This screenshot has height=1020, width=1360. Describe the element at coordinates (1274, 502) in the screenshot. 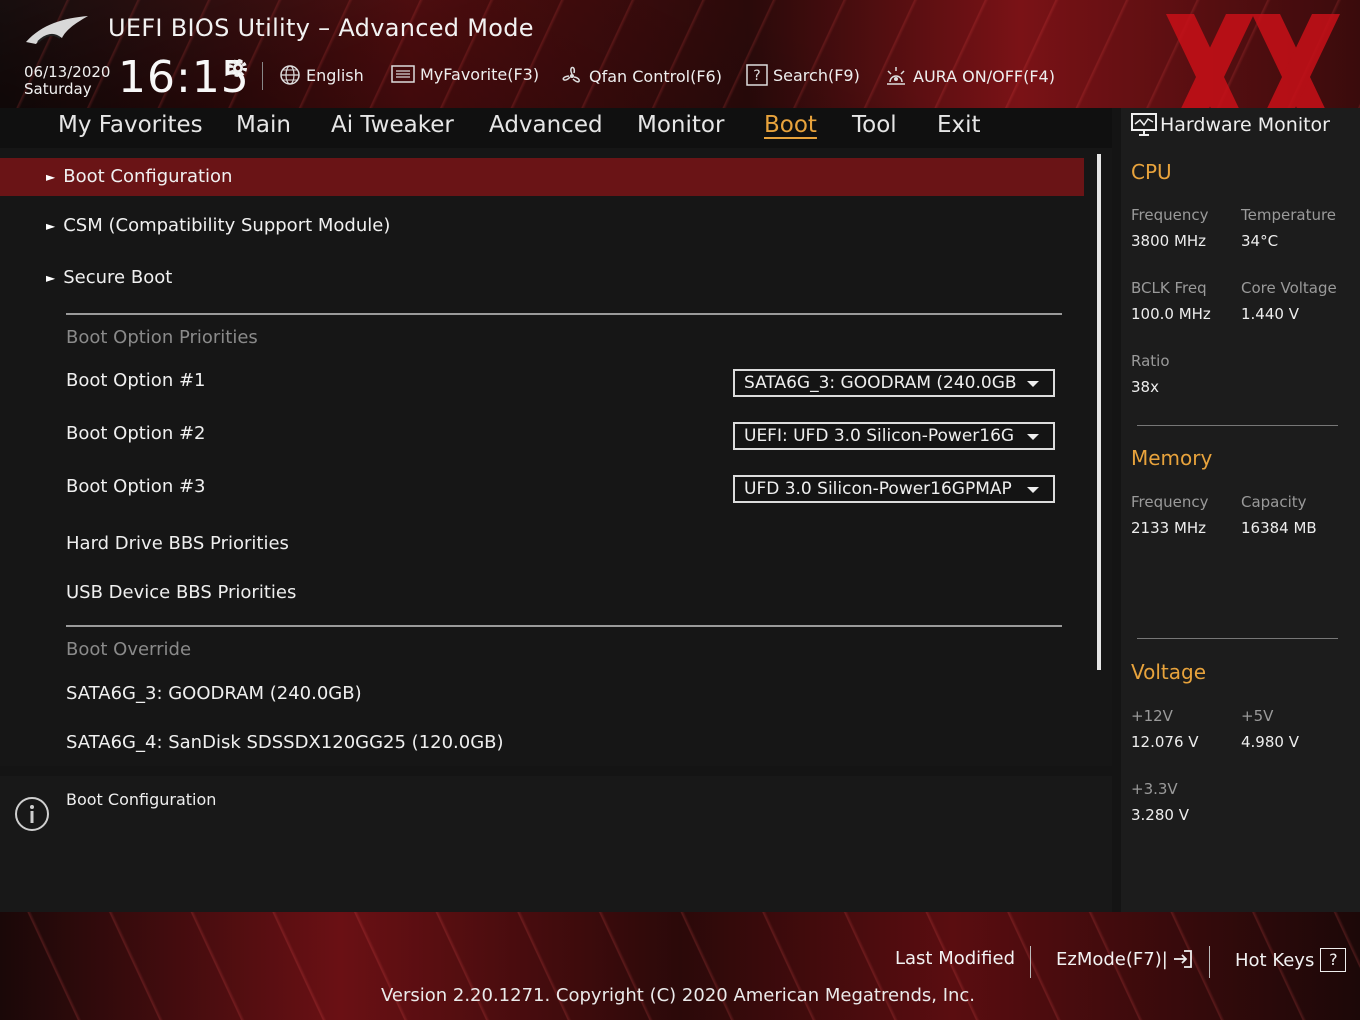

I see `memory-capacity-label: Capacity` at that location.